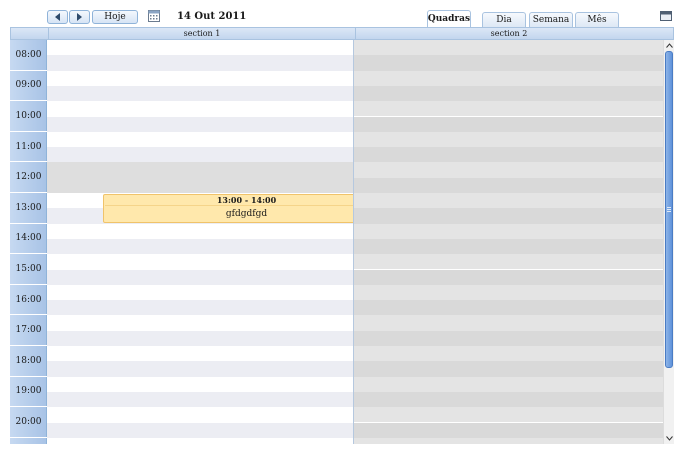 The height and width of the screenshot is (464, 690). I want to click on hour-label: 14:00, so click(28, 239).